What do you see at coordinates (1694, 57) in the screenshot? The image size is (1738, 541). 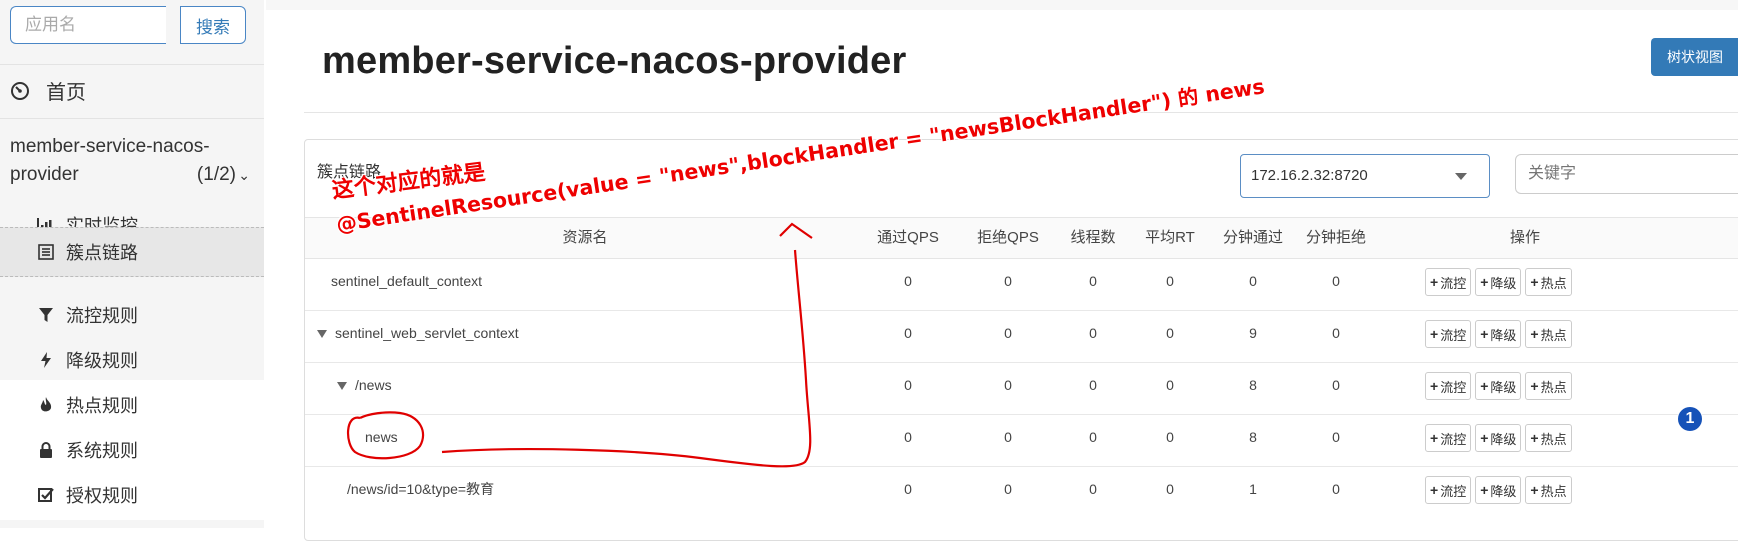 I see `tree-view-button: 树状视图` at bounding box center [1694, 57].